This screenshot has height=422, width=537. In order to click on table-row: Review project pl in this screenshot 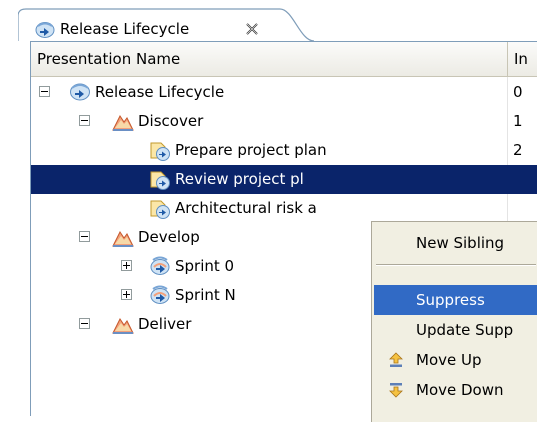, I will do `click(284, 179)`.